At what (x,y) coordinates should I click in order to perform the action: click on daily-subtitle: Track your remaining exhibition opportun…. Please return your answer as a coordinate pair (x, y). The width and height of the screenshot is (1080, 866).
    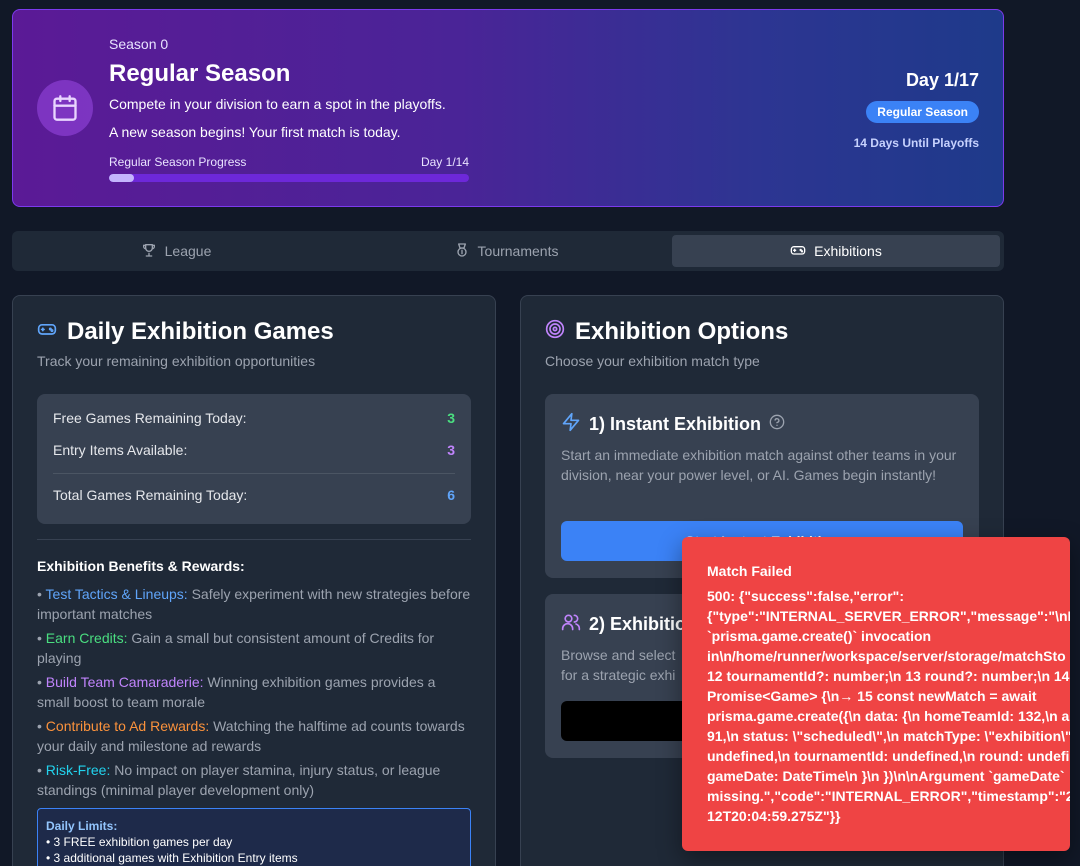
    Looking at the image, I should click on (176, 361).